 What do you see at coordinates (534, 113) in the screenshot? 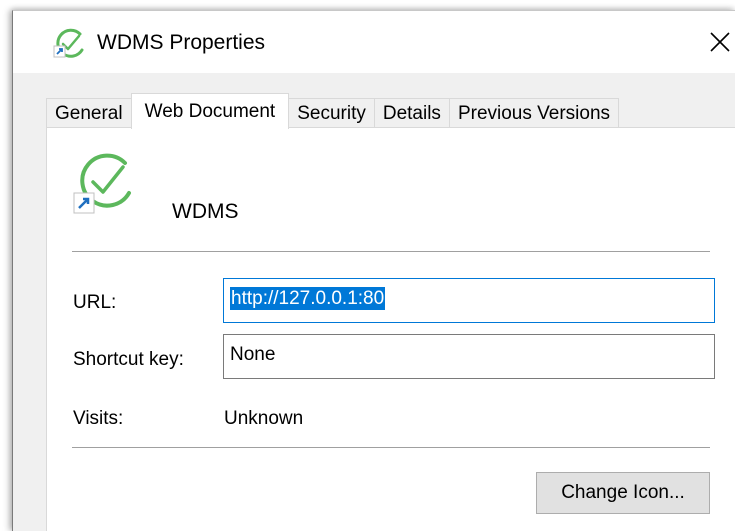
I see `tab-previous-versions: Previous Versions` at bounding box center [534, 113].